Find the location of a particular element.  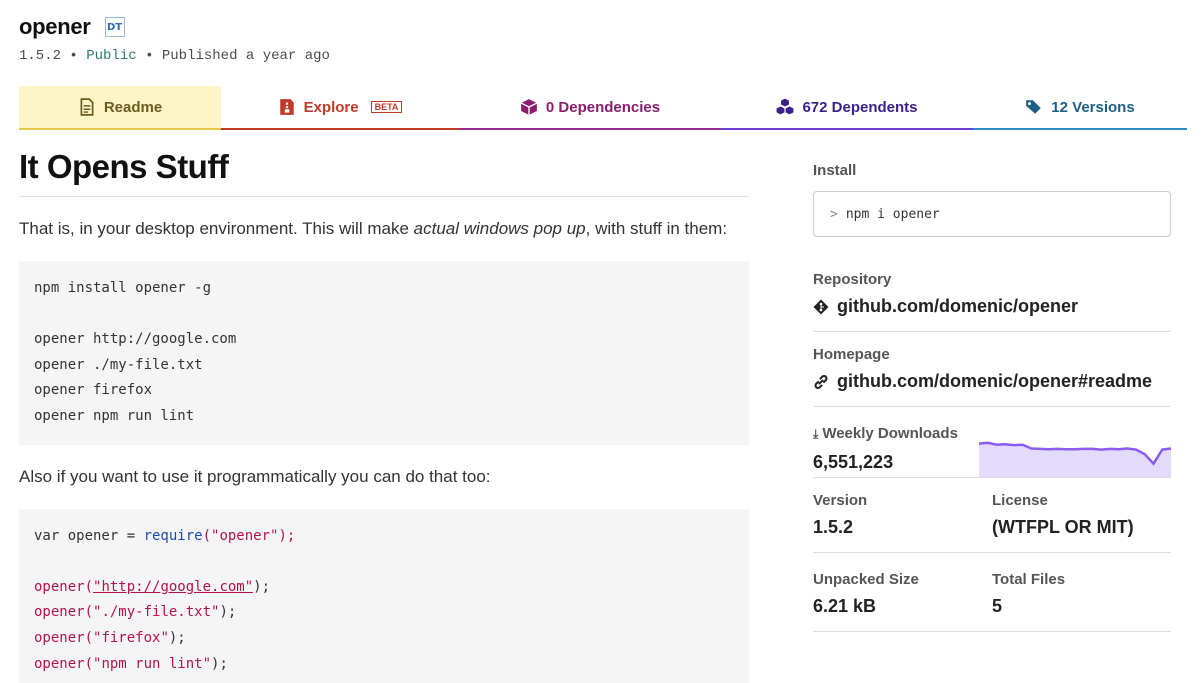

install-command-box: > npm i opener is located at coordinates (992, 214).